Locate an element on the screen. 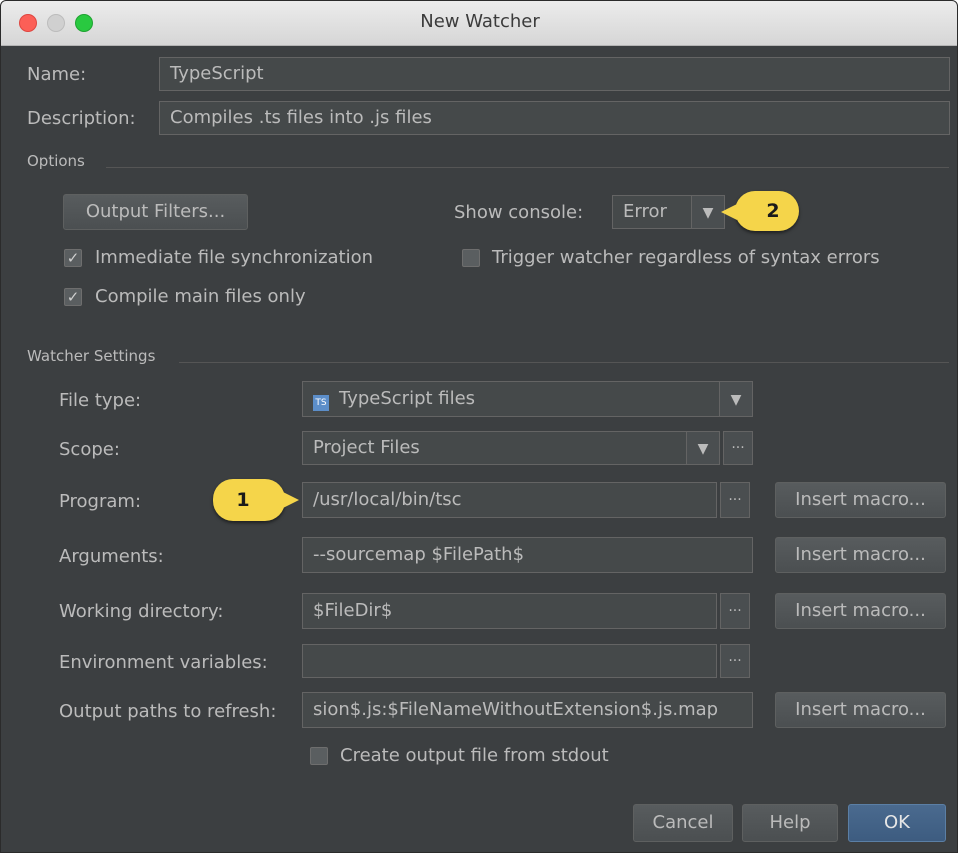 Image resolution: width=958 pixels, height=853 pixels. show-console-value: Error is located at coordinates (645, 211).